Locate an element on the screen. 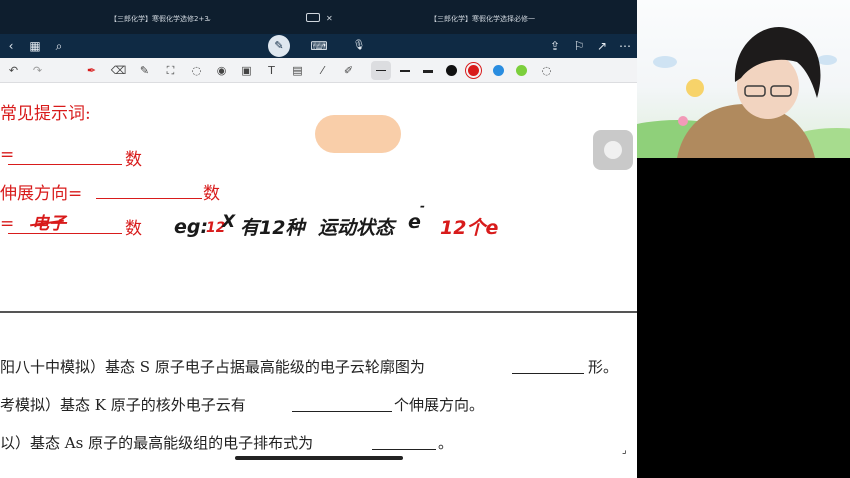  color-green-swatch is located at coordinates (521, 70).